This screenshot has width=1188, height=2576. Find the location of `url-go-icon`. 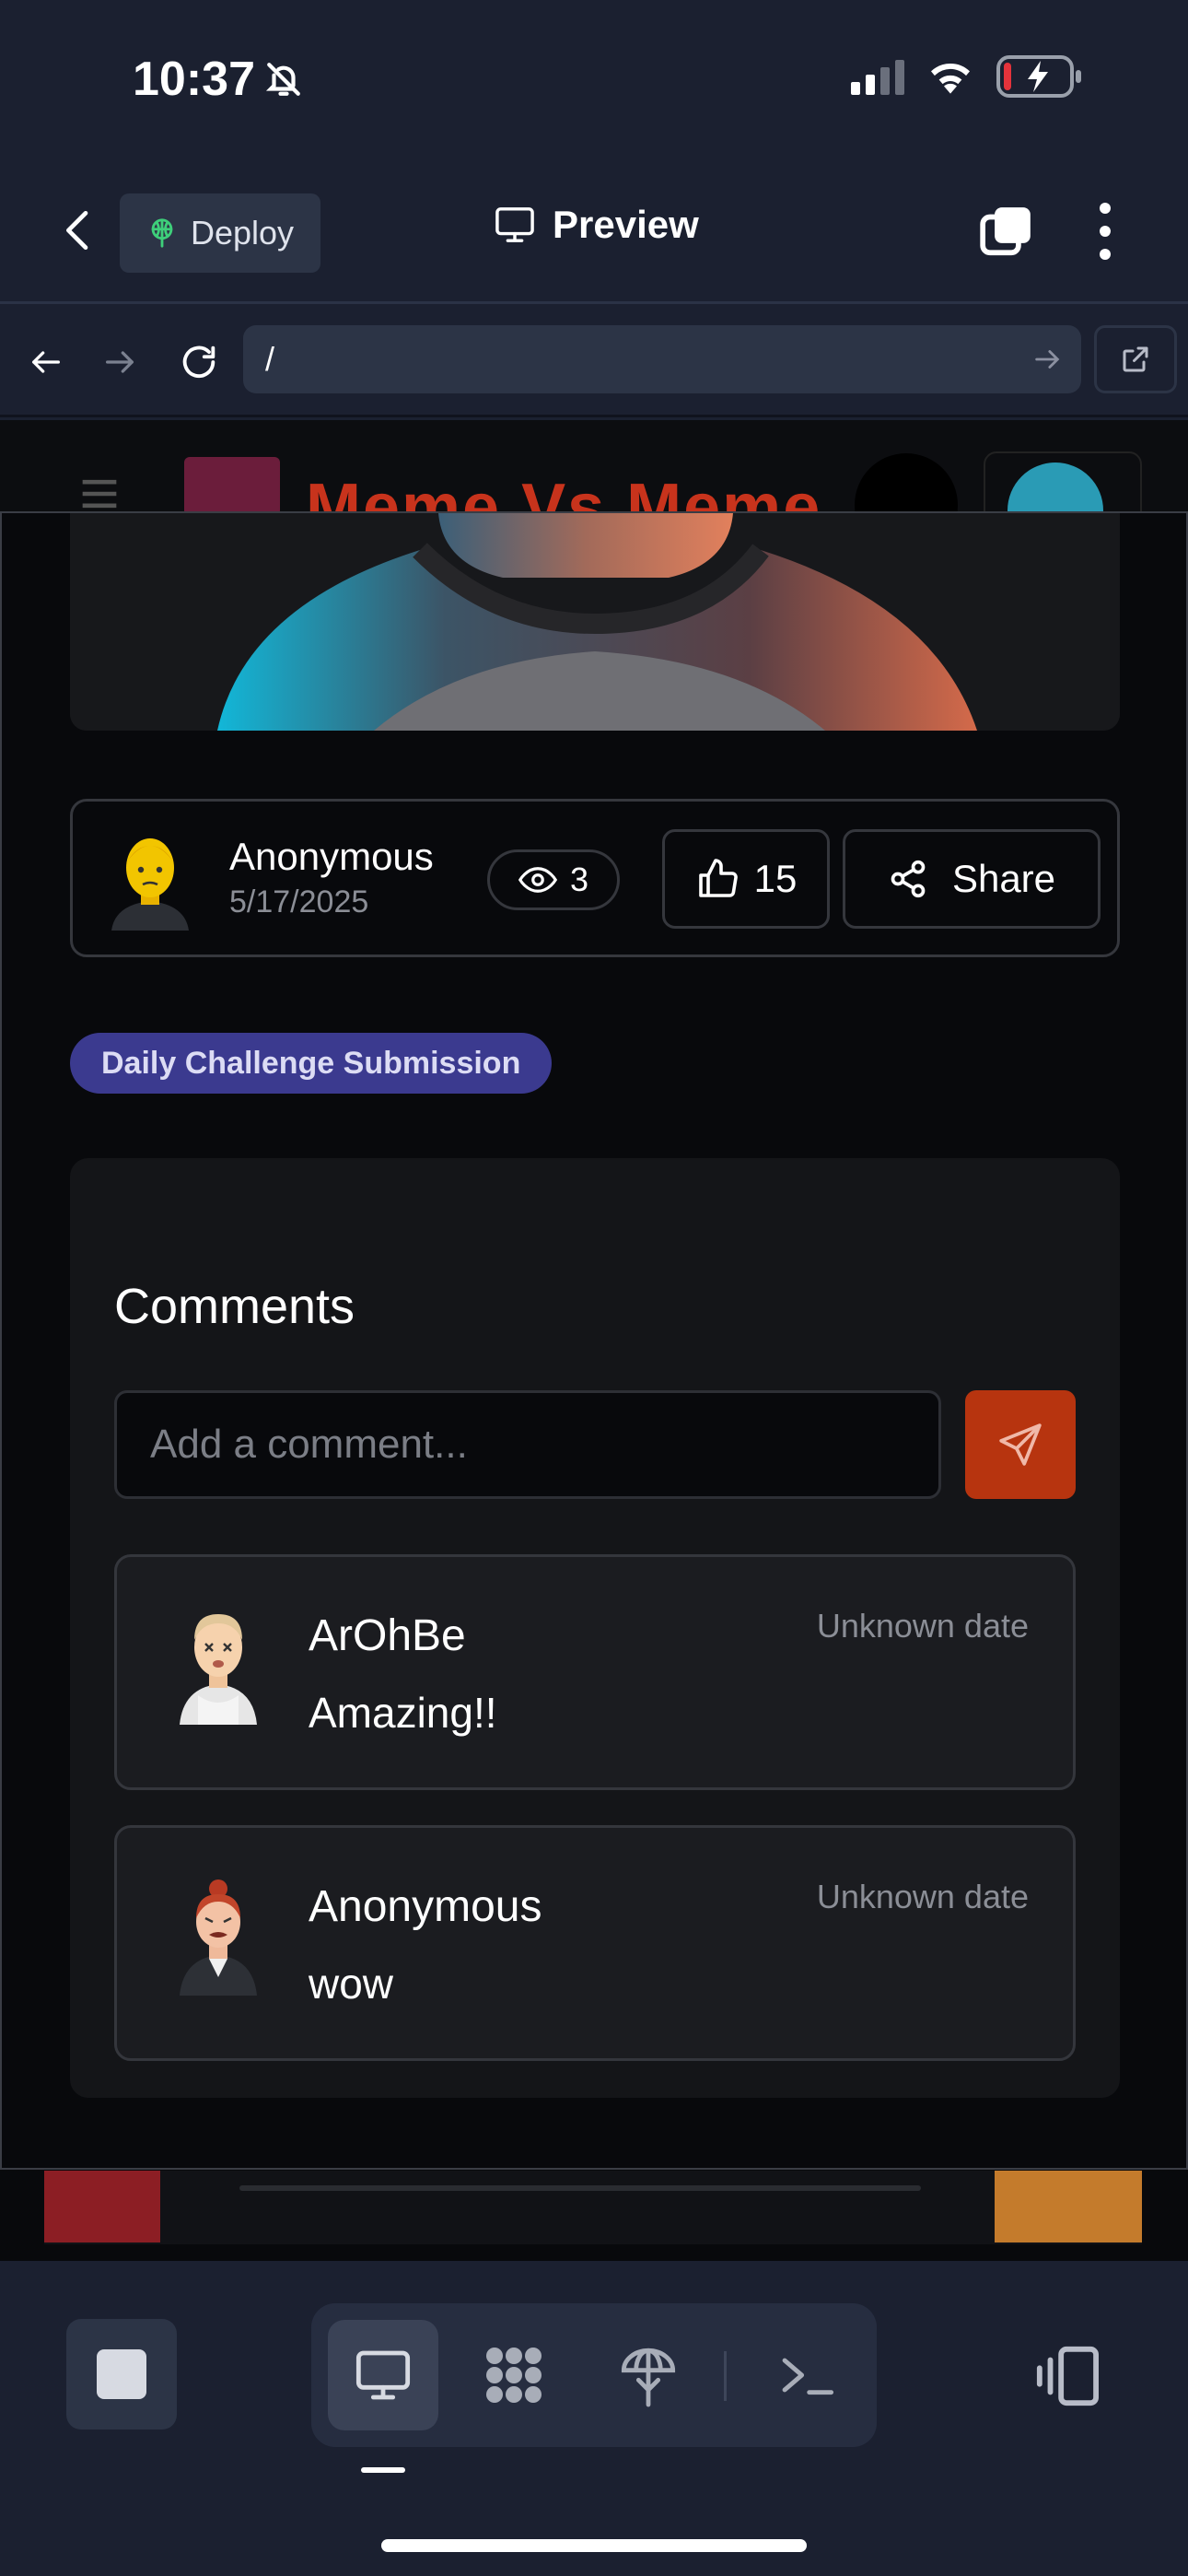

url-go-icon is located at coordinates (1047, 359).